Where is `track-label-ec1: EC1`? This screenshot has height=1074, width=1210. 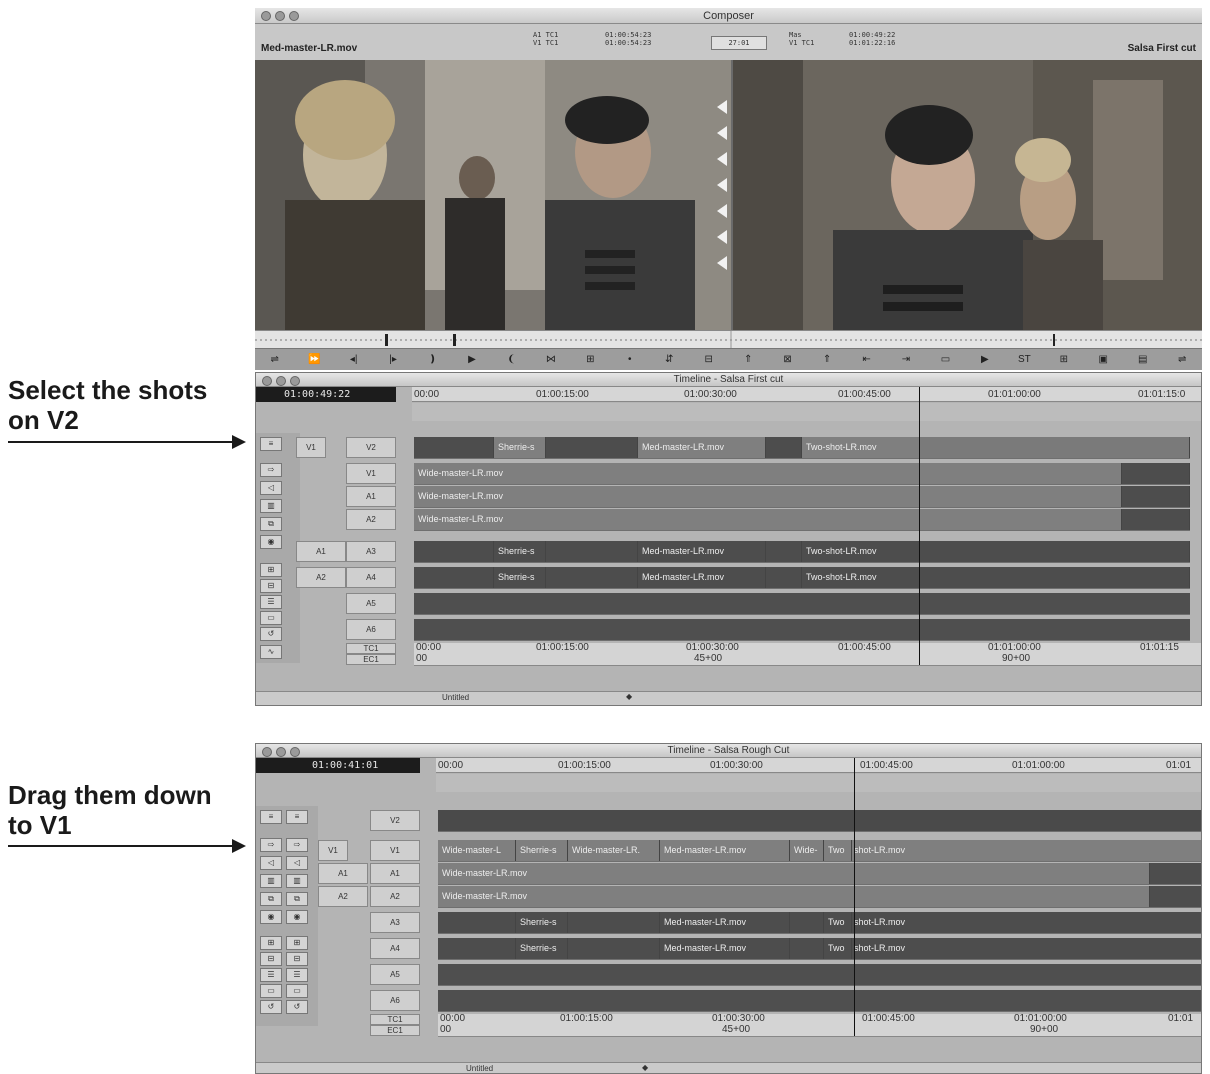 track-label-ec1: EC1 is located at coordinates (371, 659).